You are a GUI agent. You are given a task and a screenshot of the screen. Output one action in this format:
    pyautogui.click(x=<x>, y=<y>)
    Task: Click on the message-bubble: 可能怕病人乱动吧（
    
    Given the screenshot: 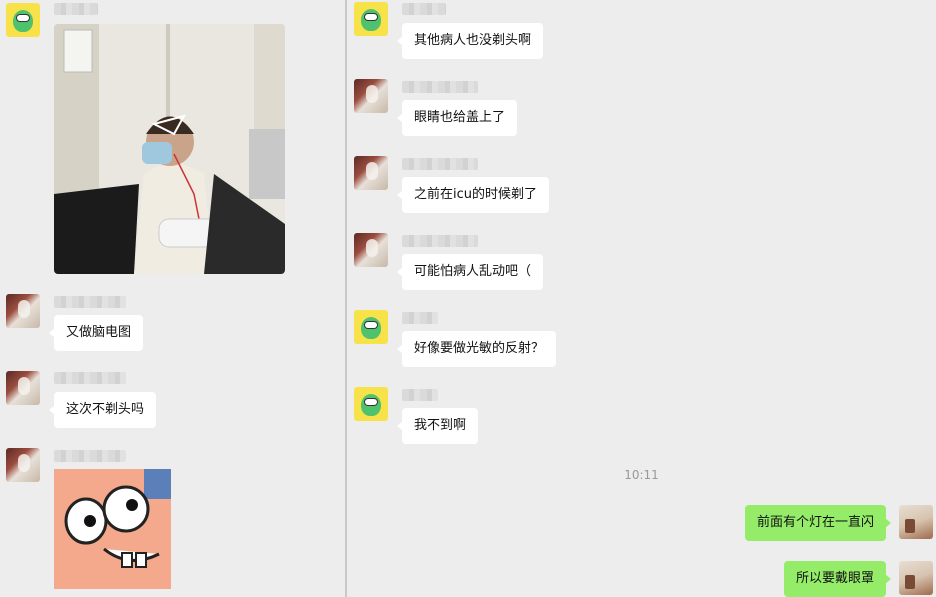 What is the action you would take?
    pyautogui.click(x=470, y=272)
    